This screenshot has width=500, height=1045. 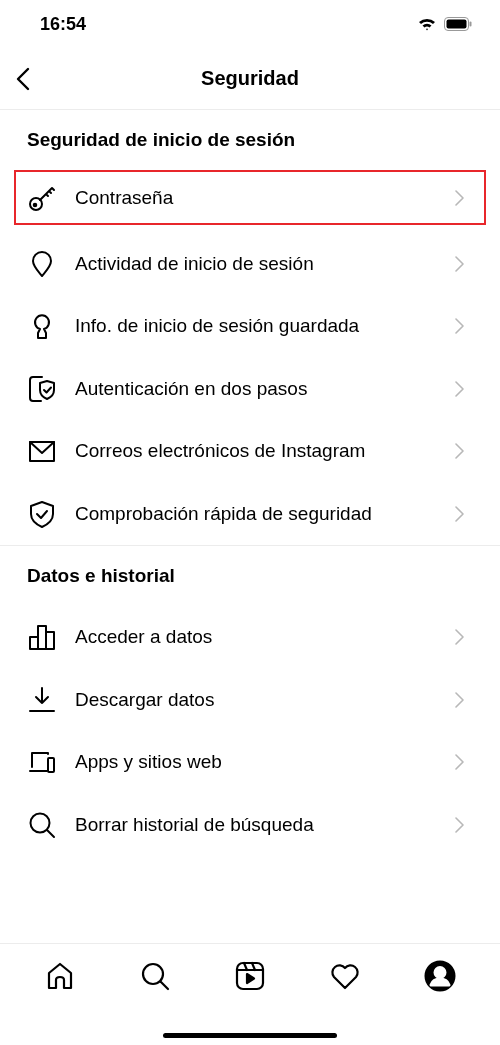 What do you see at coordinates (144, 637) in the screenshot?
I see `row-label: Acceder a datos` at bounding box center [144, 637].